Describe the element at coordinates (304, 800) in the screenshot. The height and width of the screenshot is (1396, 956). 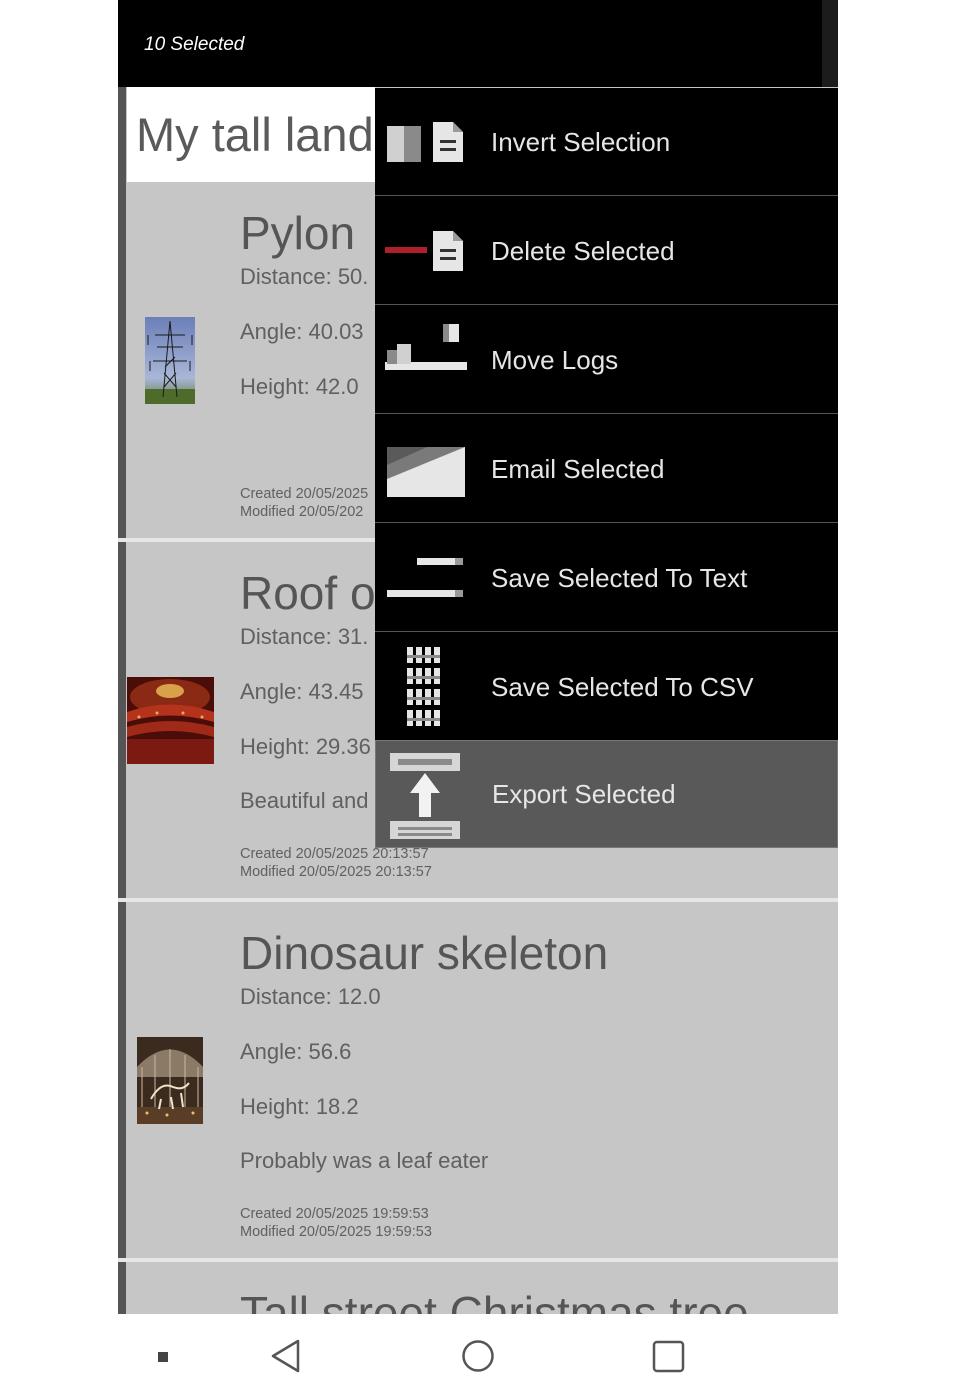
I see `log-note: Beautiful and` at that location.